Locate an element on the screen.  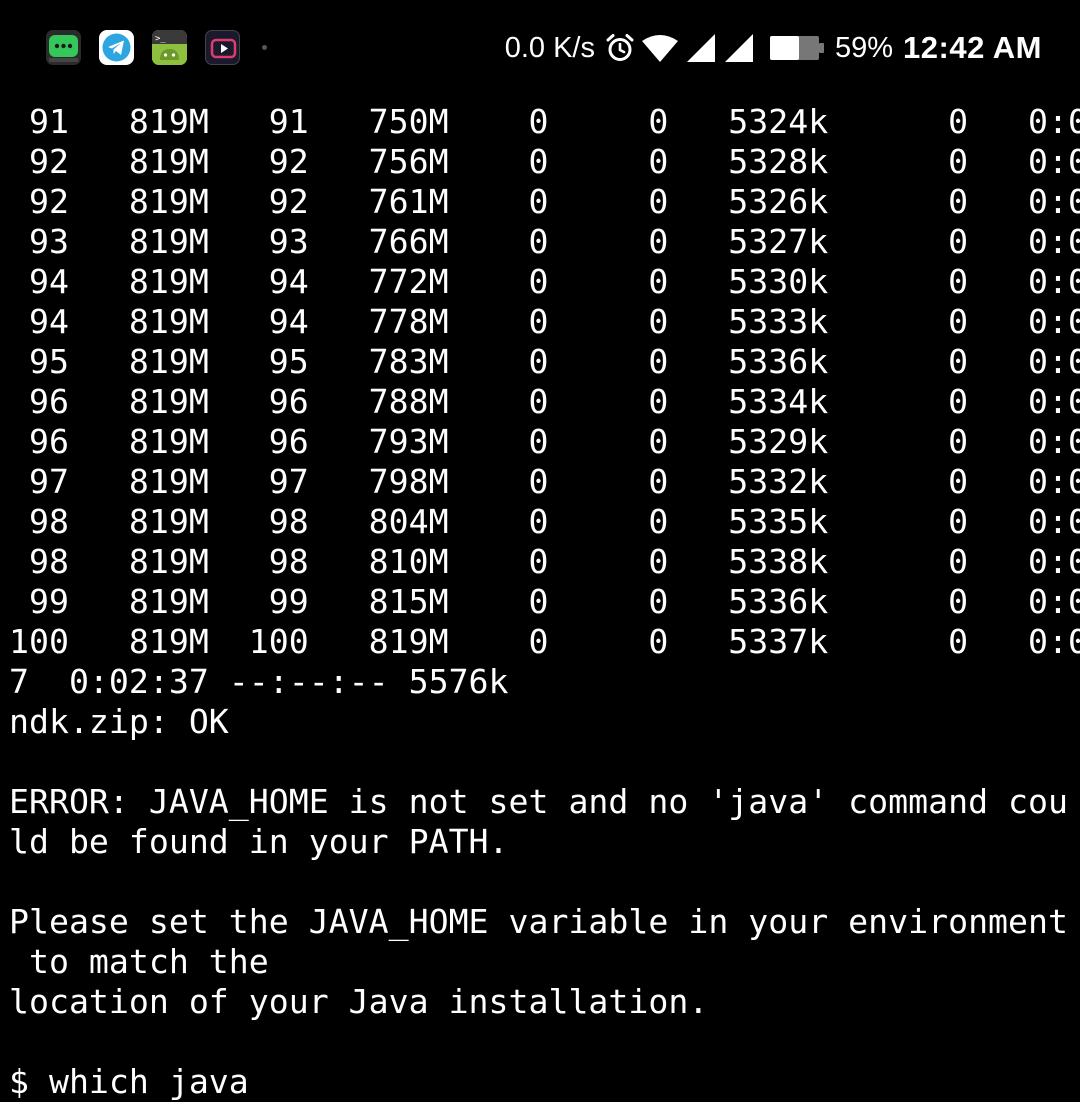
battery-percent: 59% is located at coordinates (864, 47).